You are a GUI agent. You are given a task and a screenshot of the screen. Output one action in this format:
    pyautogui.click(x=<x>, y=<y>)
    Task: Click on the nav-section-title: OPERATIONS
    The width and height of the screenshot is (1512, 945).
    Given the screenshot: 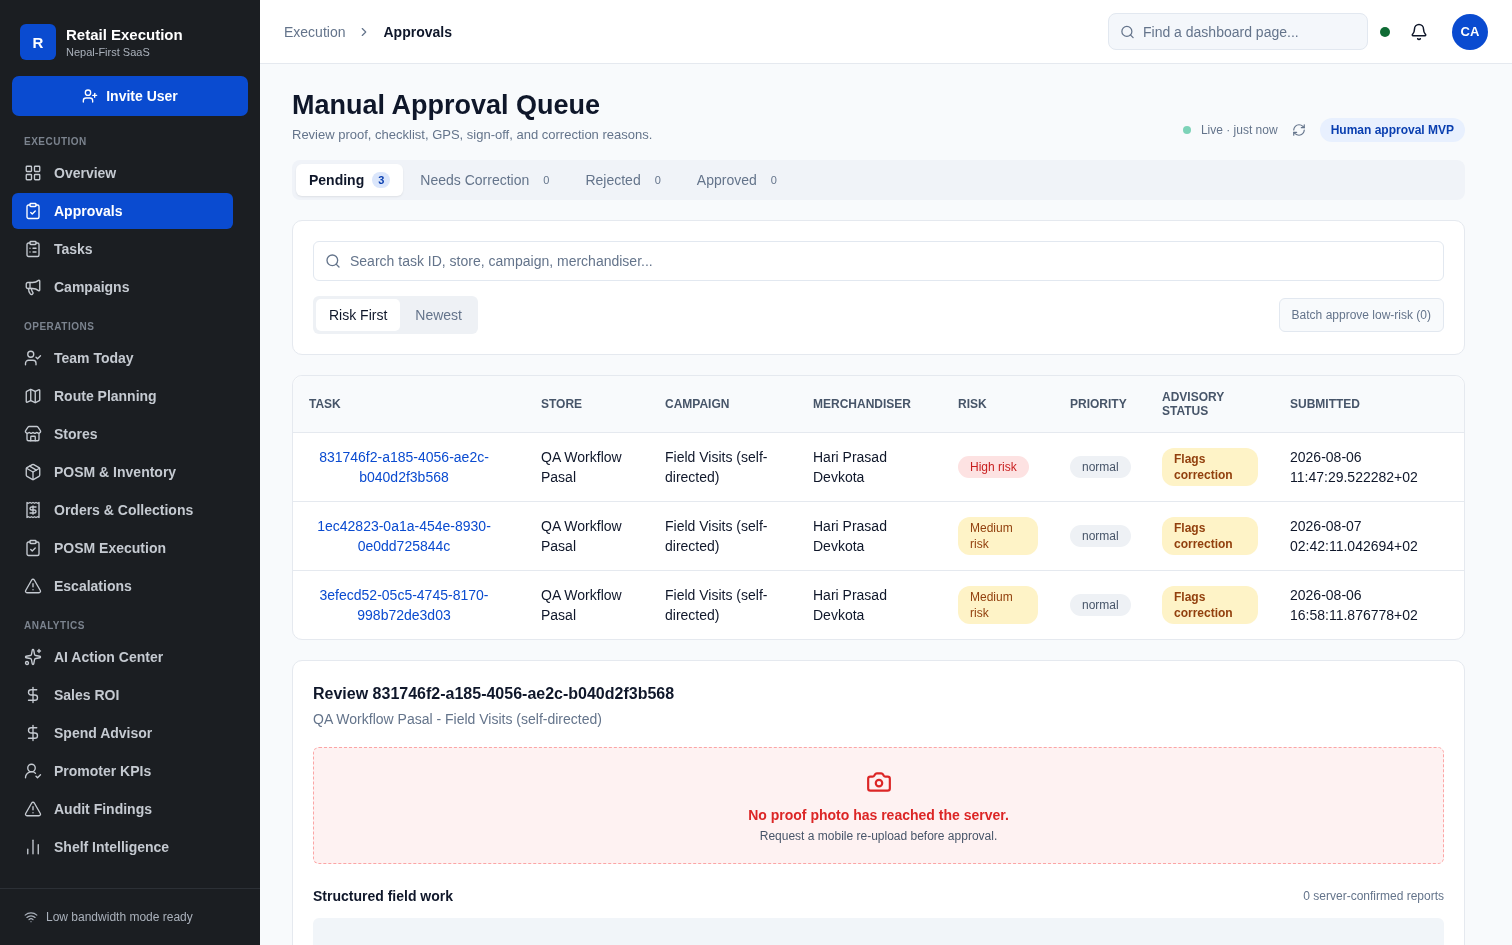 What is the action you would take?
    pyautogui.click(x=59, y=327)
    